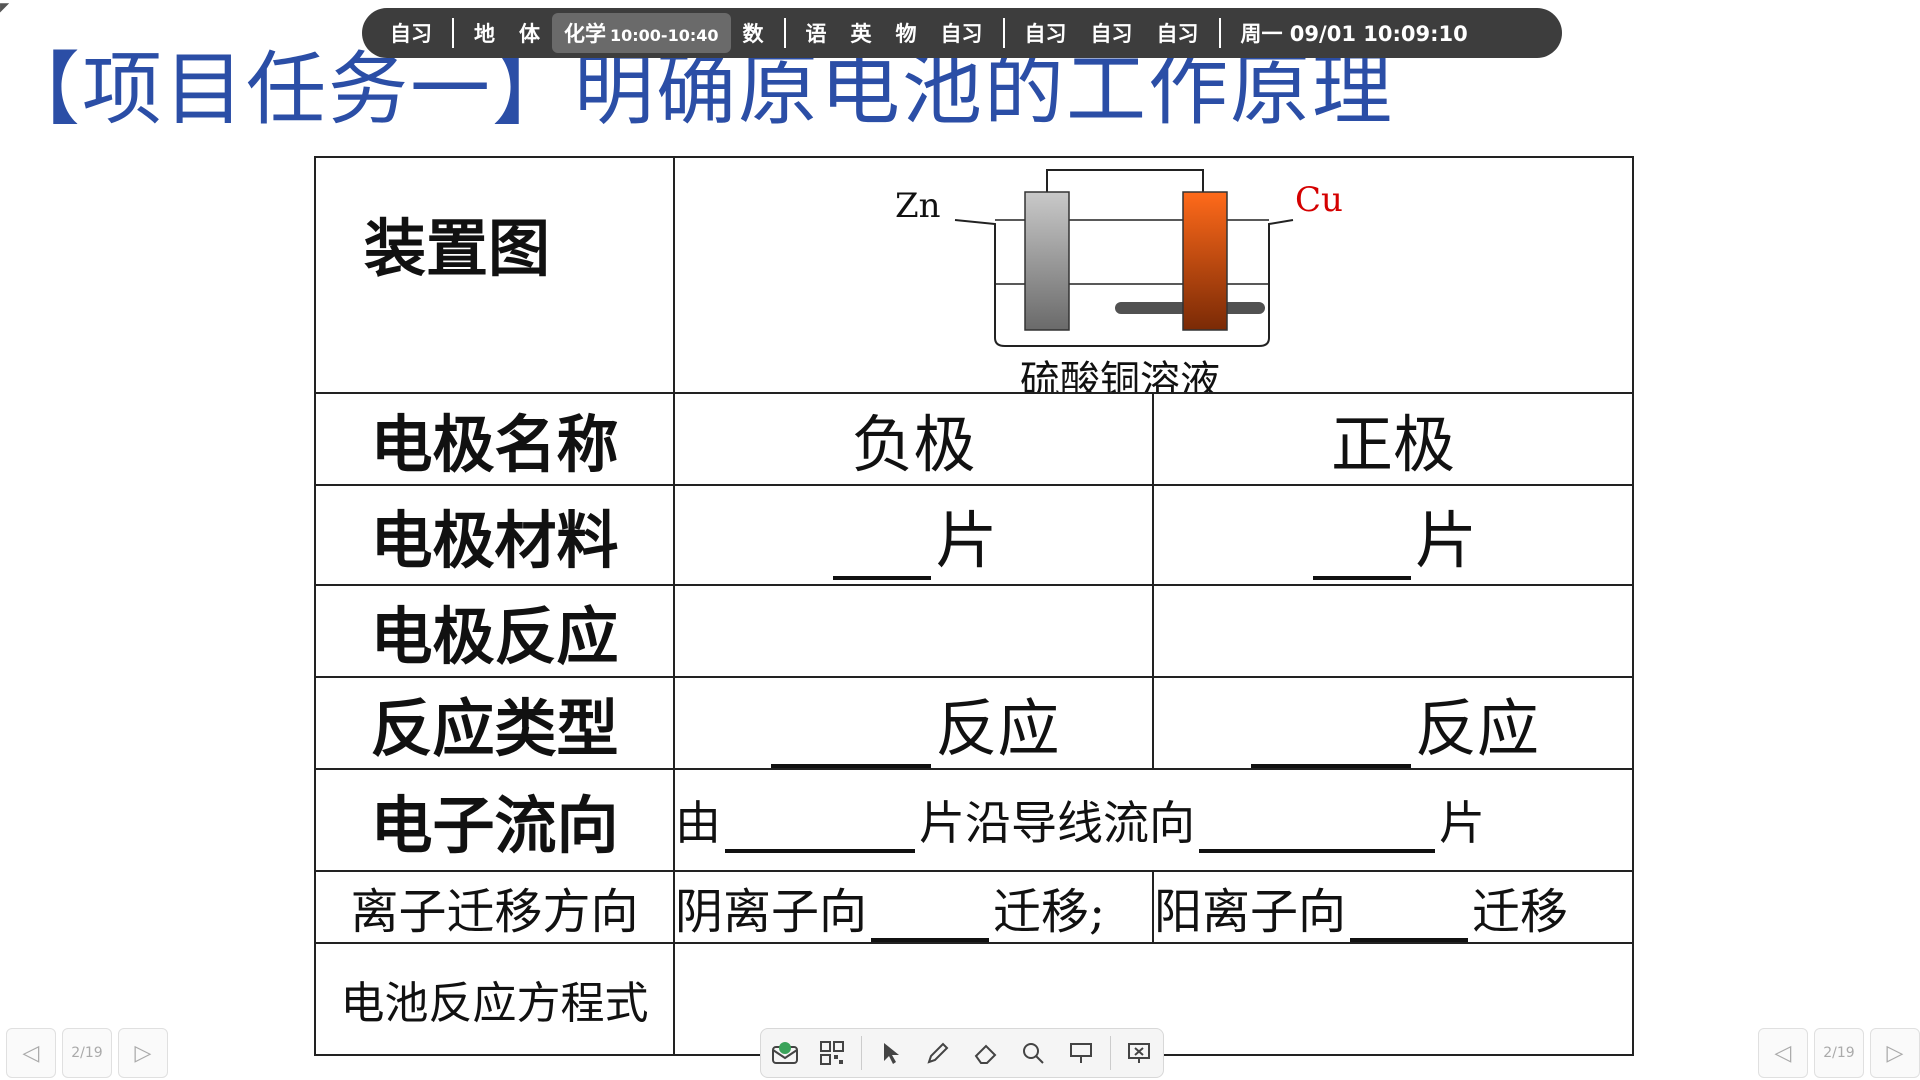 The height and width of the screenshot is (1080, 1920). I want to click on schedule-slot: 地, so click(484, 34).